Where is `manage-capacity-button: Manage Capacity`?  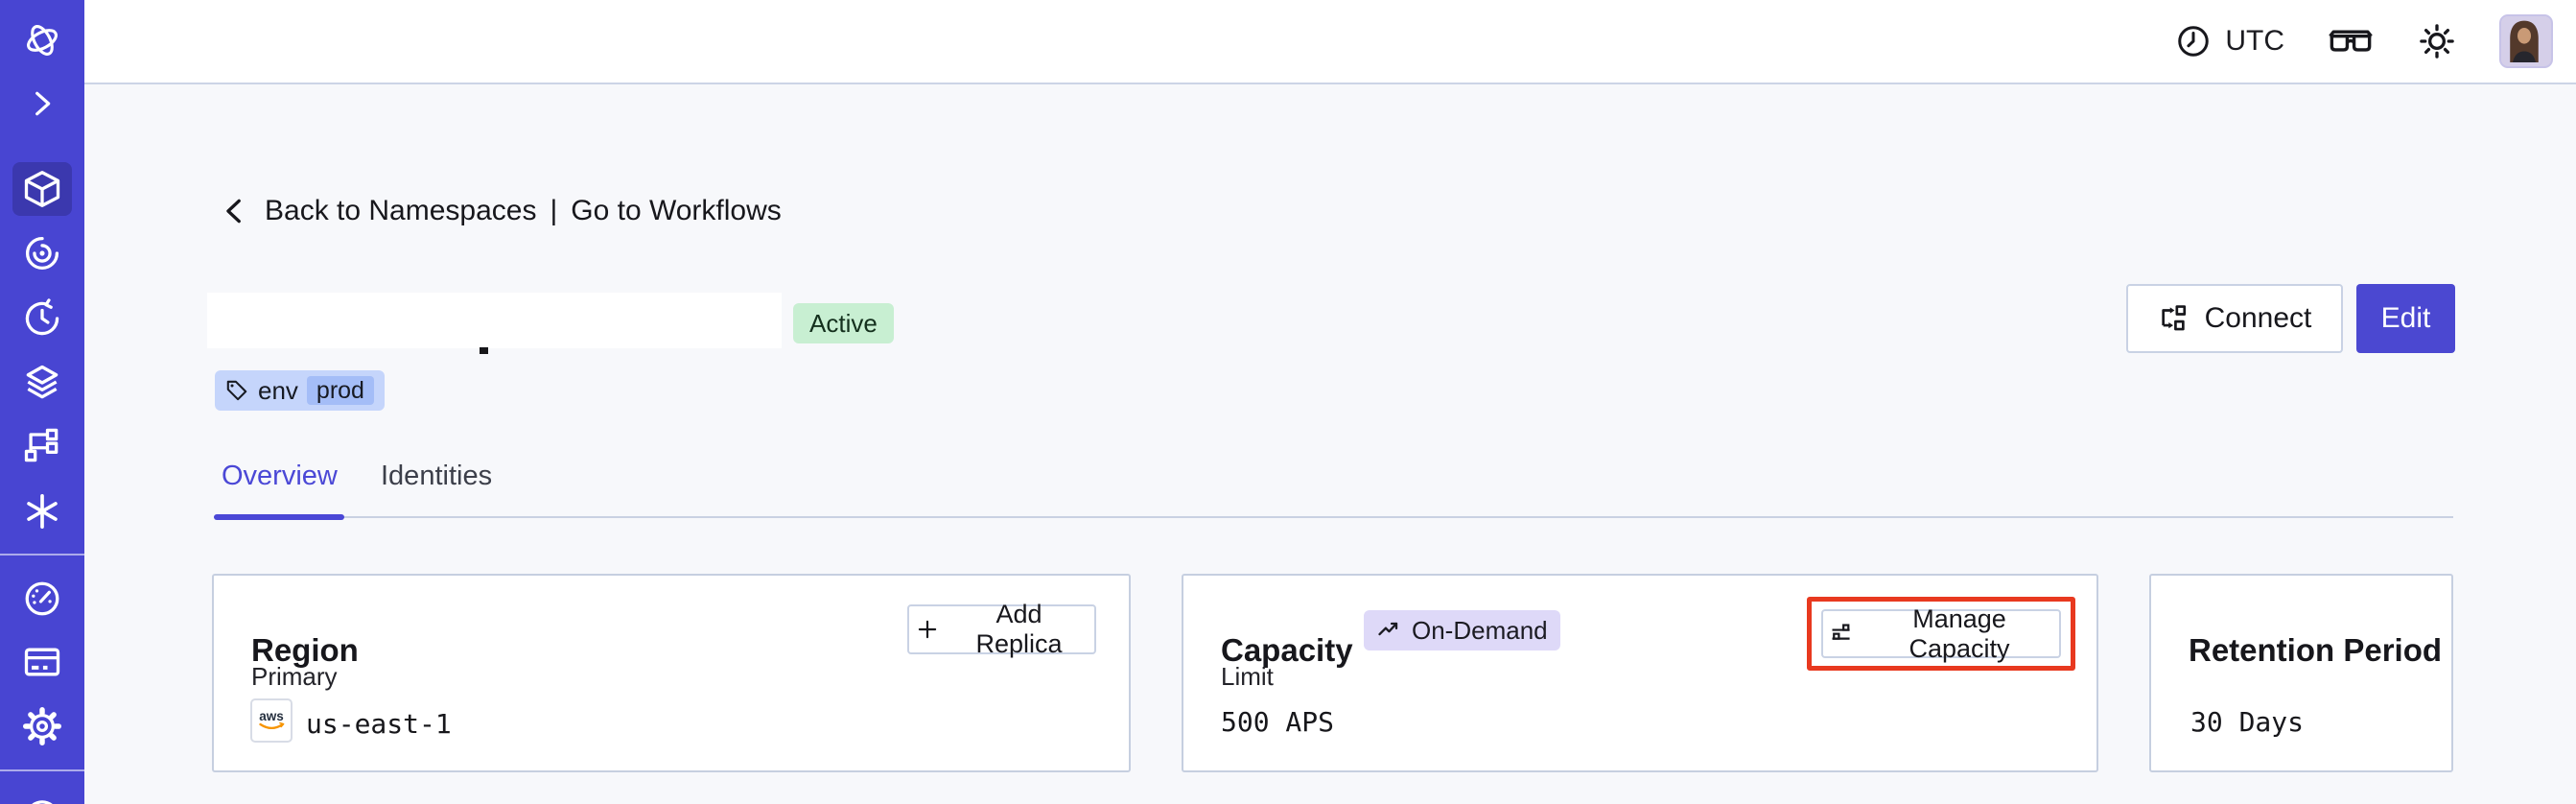
manage-capacity-button: Manage Capacity is located at coordinates (1941, 634).